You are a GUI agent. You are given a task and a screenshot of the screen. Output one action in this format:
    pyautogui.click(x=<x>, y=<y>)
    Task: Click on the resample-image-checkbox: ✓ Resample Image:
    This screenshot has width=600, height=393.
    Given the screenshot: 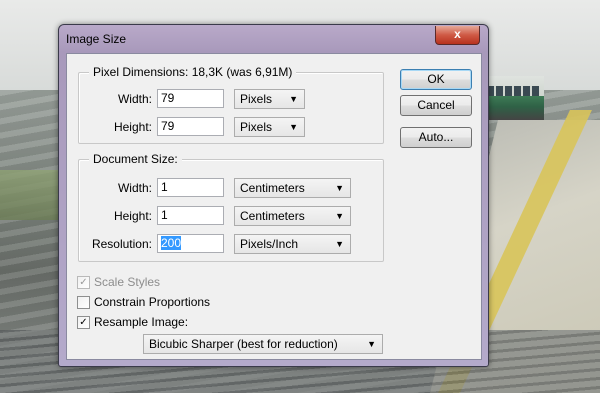 What is the action you would take?
    pyautogui.click(x=152, y=322)
    